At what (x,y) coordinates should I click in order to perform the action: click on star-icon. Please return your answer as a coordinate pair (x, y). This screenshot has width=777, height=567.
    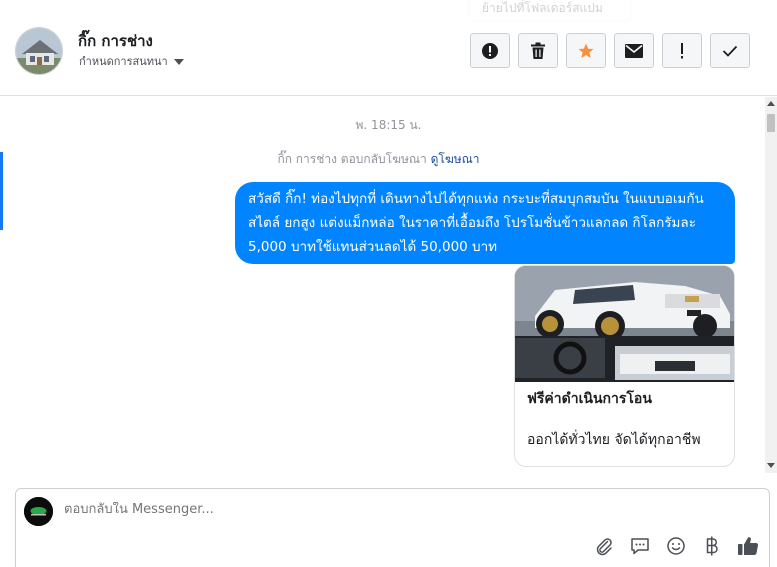
    Looking at the image, I should click on (586, 50).